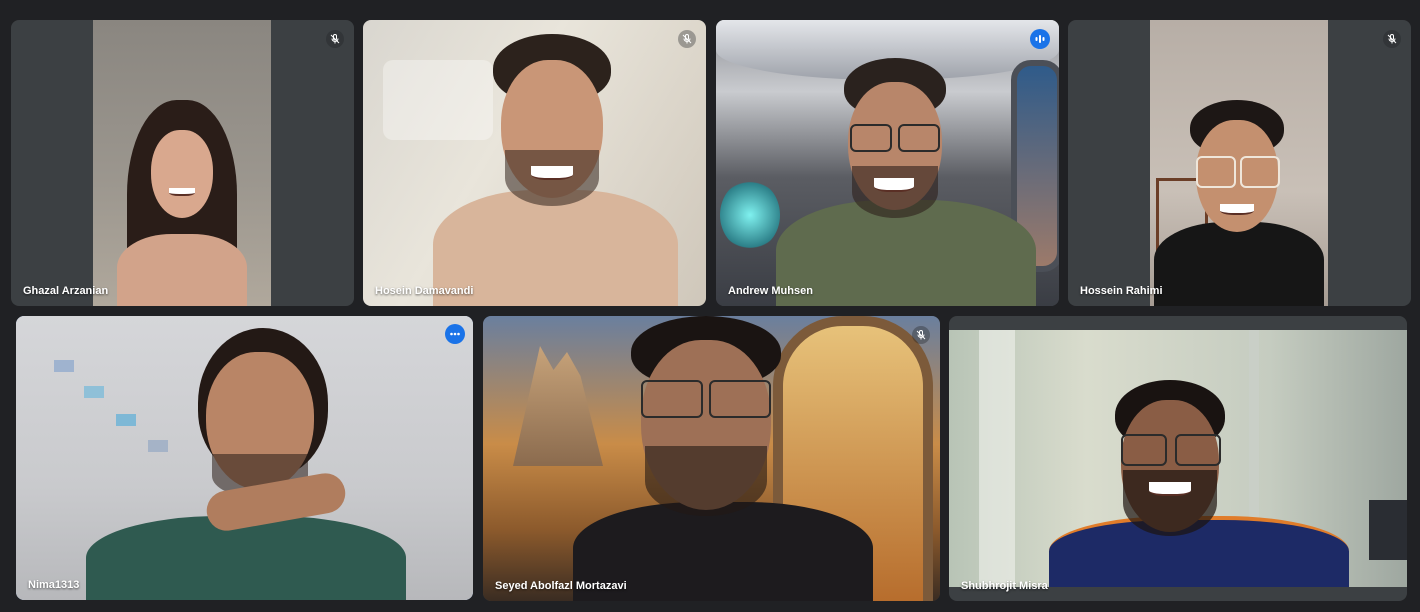  Describe the element at coordinates (1004, 586) in the screenshot. I see `participant-name: Shubhrojit Misra` at that location.